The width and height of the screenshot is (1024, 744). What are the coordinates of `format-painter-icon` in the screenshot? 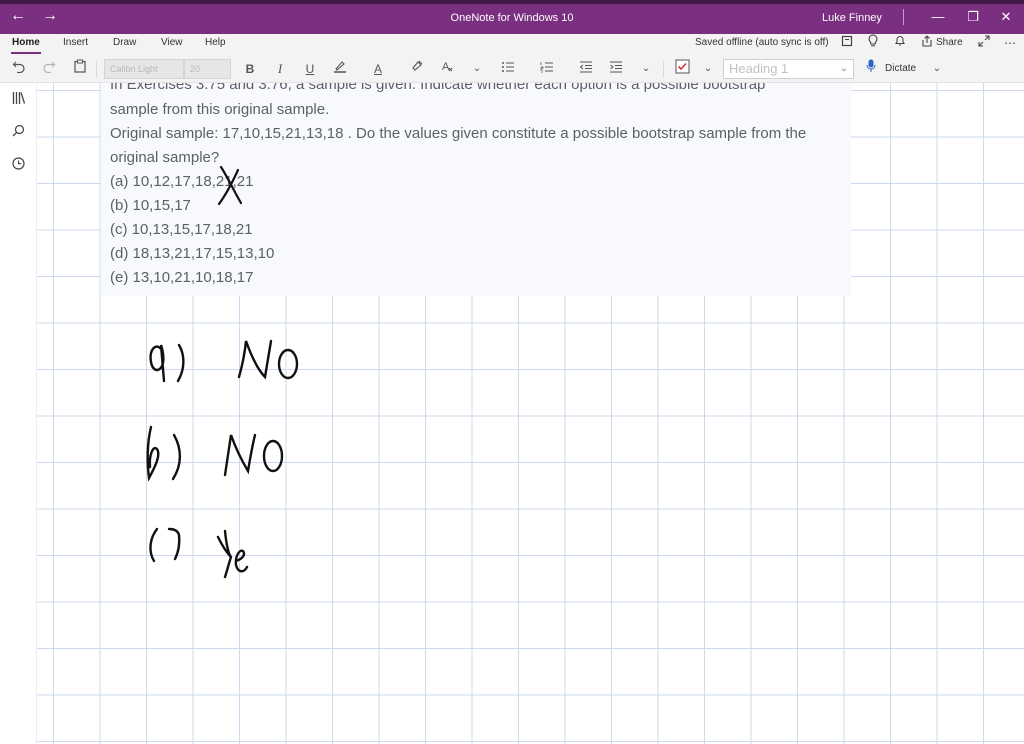 It's located at (418, 69).